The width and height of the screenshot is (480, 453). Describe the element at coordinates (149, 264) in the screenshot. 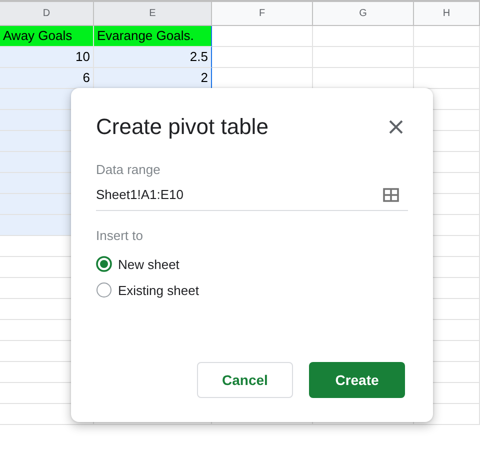

I see `option-label: New sheet` at that location.